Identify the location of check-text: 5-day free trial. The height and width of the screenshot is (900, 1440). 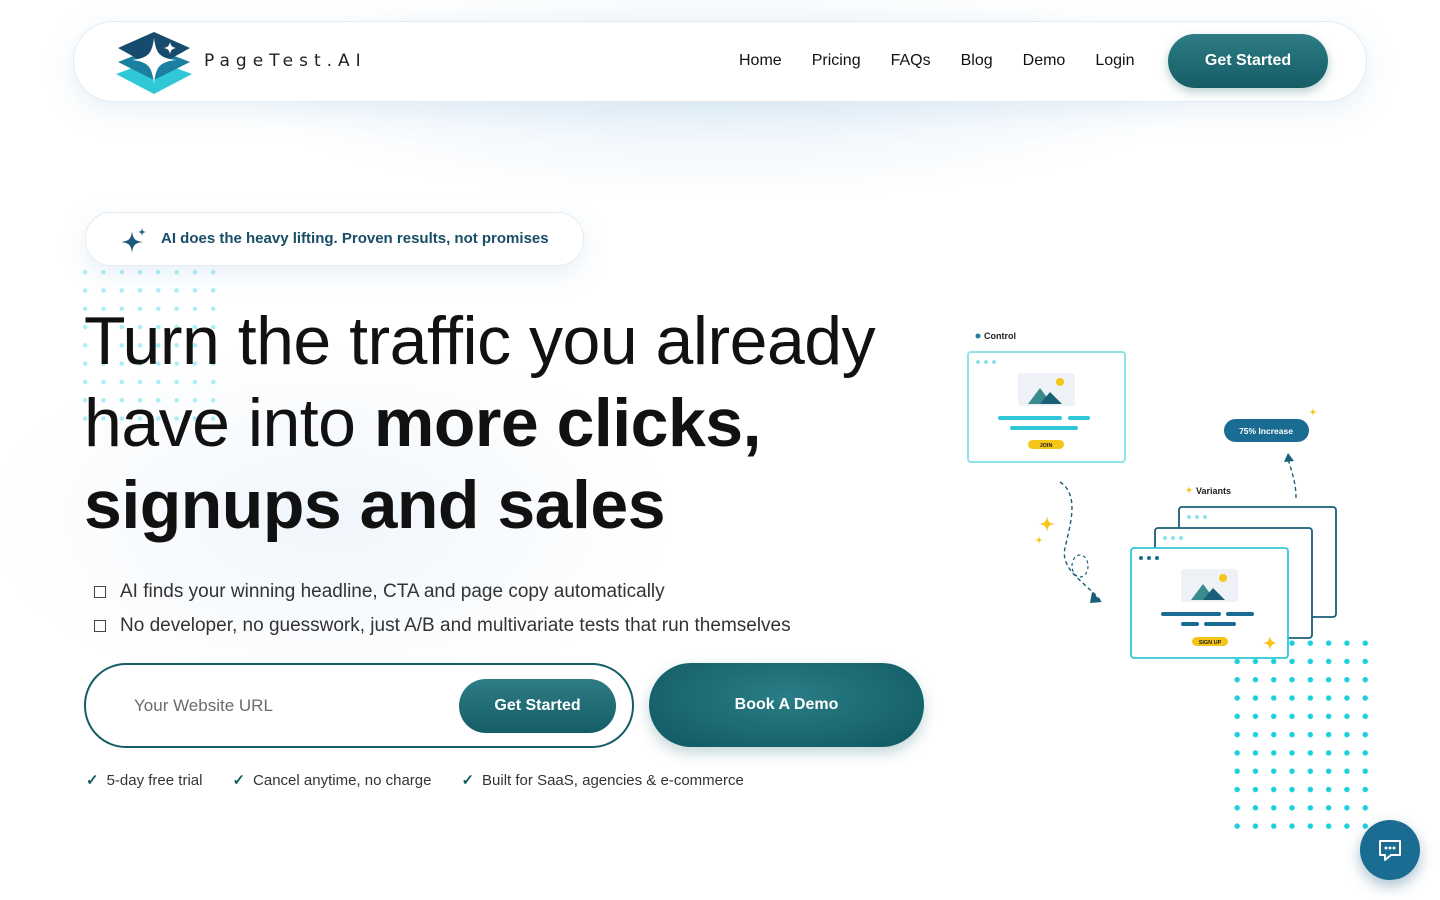
(154, 780).